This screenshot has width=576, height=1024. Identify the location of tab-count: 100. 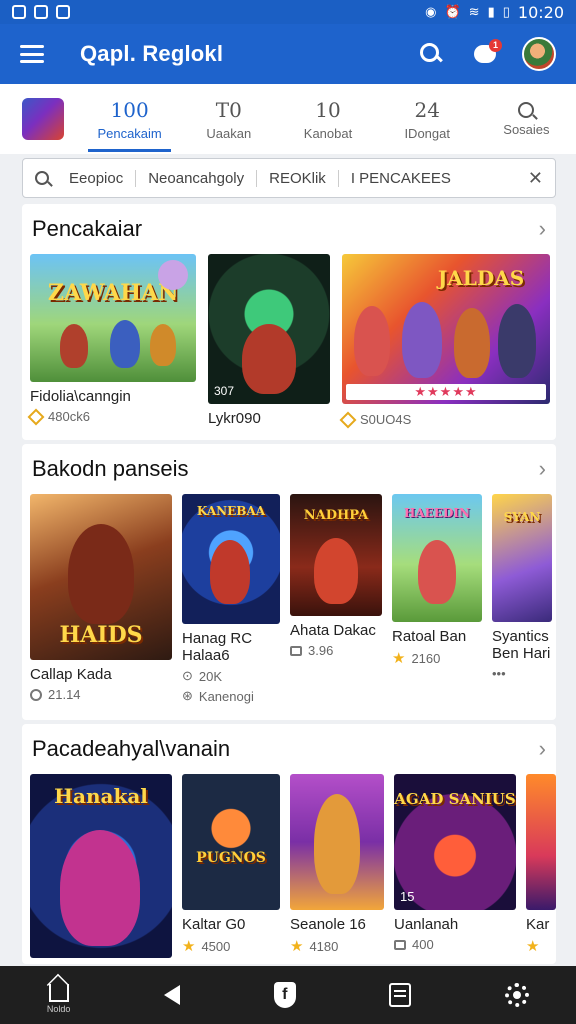
(129, 109).